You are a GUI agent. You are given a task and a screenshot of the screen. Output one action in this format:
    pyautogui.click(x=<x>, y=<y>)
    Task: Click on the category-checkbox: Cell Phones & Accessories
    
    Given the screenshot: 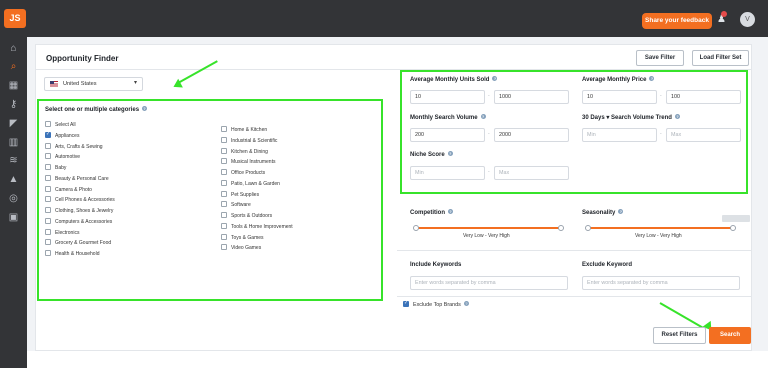 What is the action you would take?
    pyautogui.click(x=80, y=199)
    